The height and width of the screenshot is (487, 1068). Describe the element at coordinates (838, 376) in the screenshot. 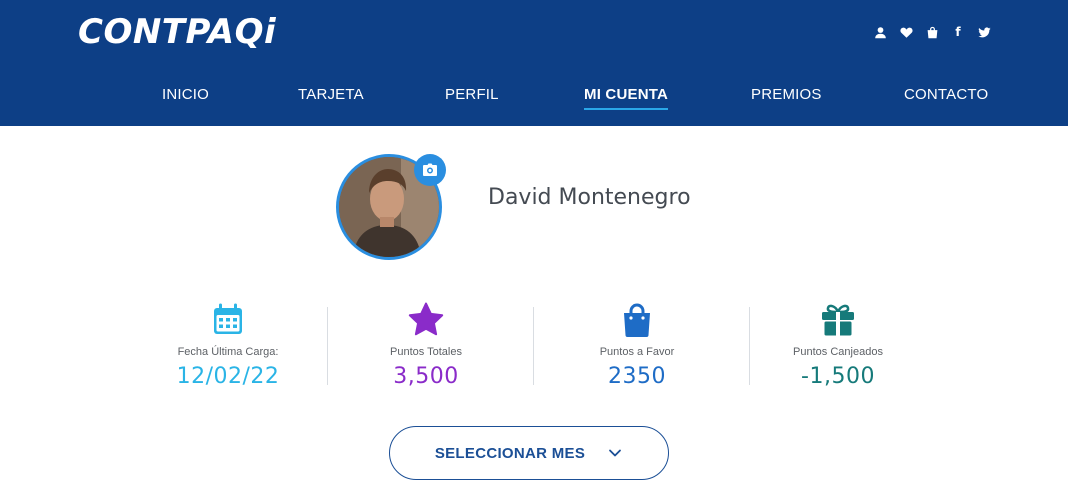

I see `stat-value: -1,500` at that location.